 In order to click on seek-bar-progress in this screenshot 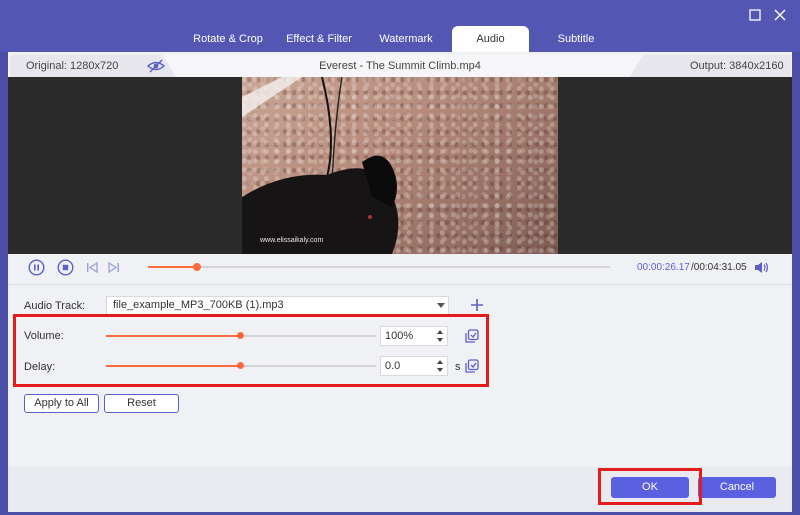, I will do `click(172, 267)`.